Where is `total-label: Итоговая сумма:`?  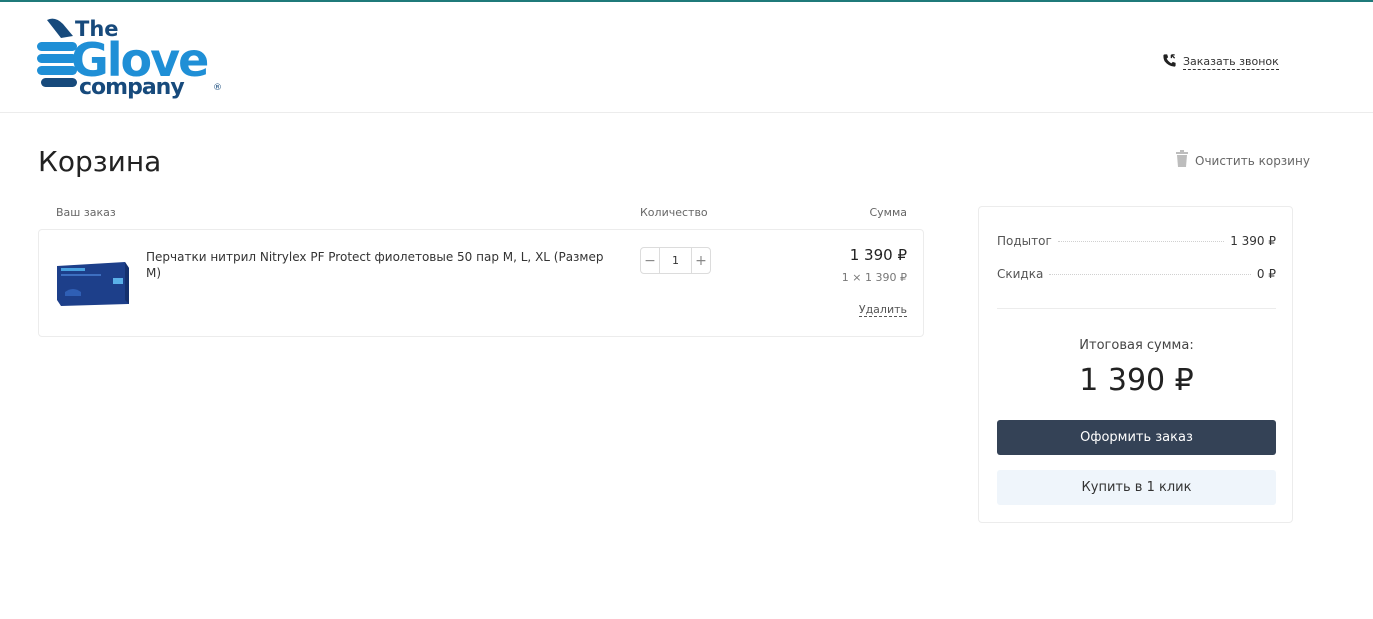 total-label: Итоговая сумма: is located at coordinates (1136, 345).